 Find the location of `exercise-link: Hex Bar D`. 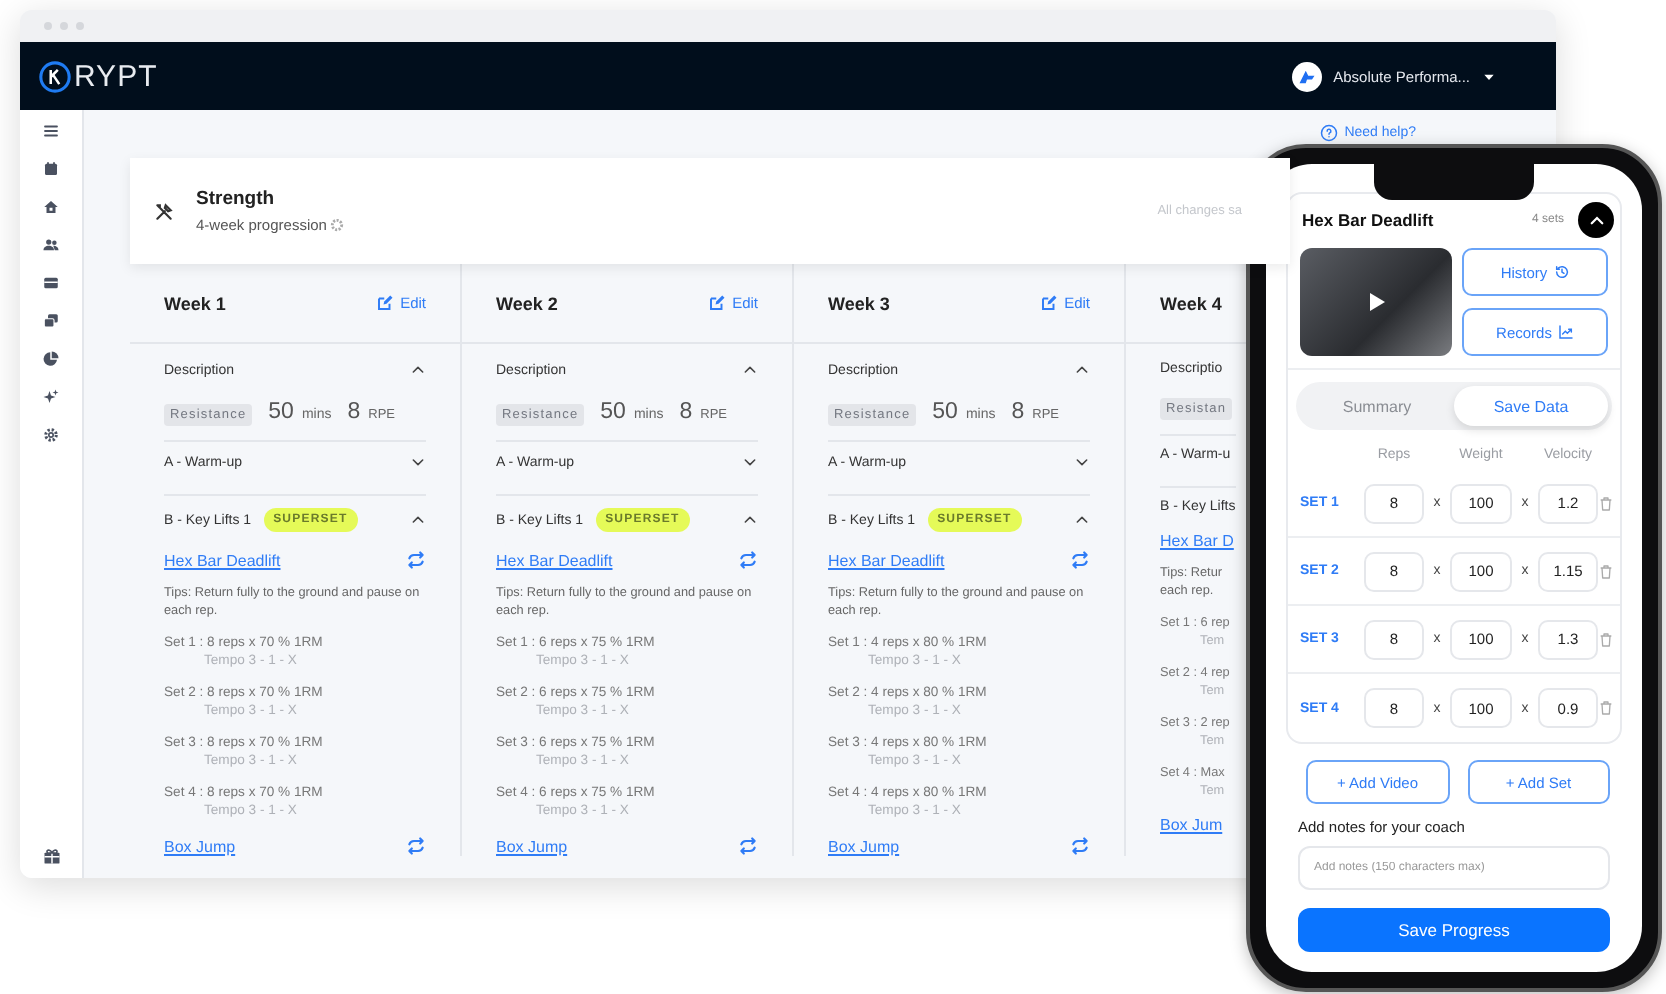

exercise-link: Hex Bar D is located at coordinates (1197, 541).